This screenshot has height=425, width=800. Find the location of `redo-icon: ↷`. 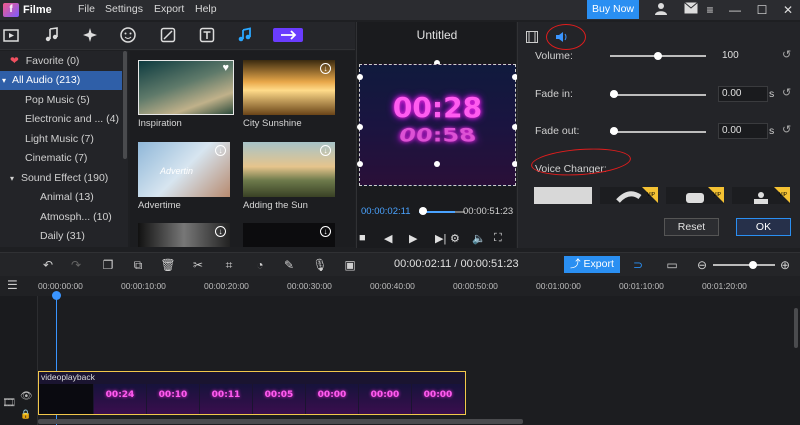

redo-icon: ↷ is located at coordinates (76, 265).